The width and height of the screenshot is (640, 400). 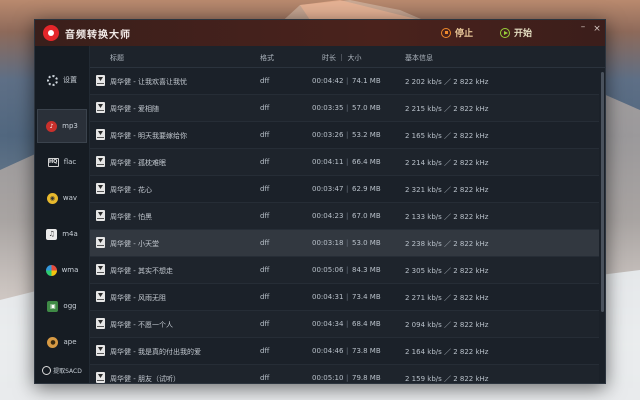 What do you see at coordinates (141, 325) in the screenshot?
I see `row-title: 周华健 - 不愿一个人` at bounding box center [141, 325].